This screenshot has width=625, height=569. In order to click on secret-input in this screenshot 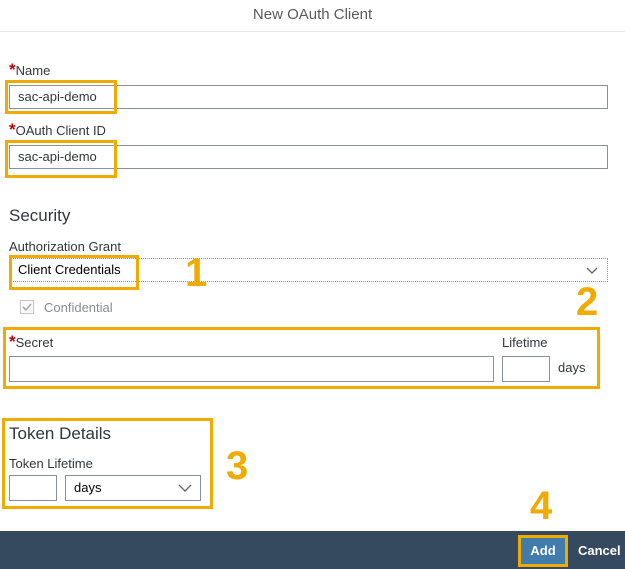, I will do `click(251, 369)`.